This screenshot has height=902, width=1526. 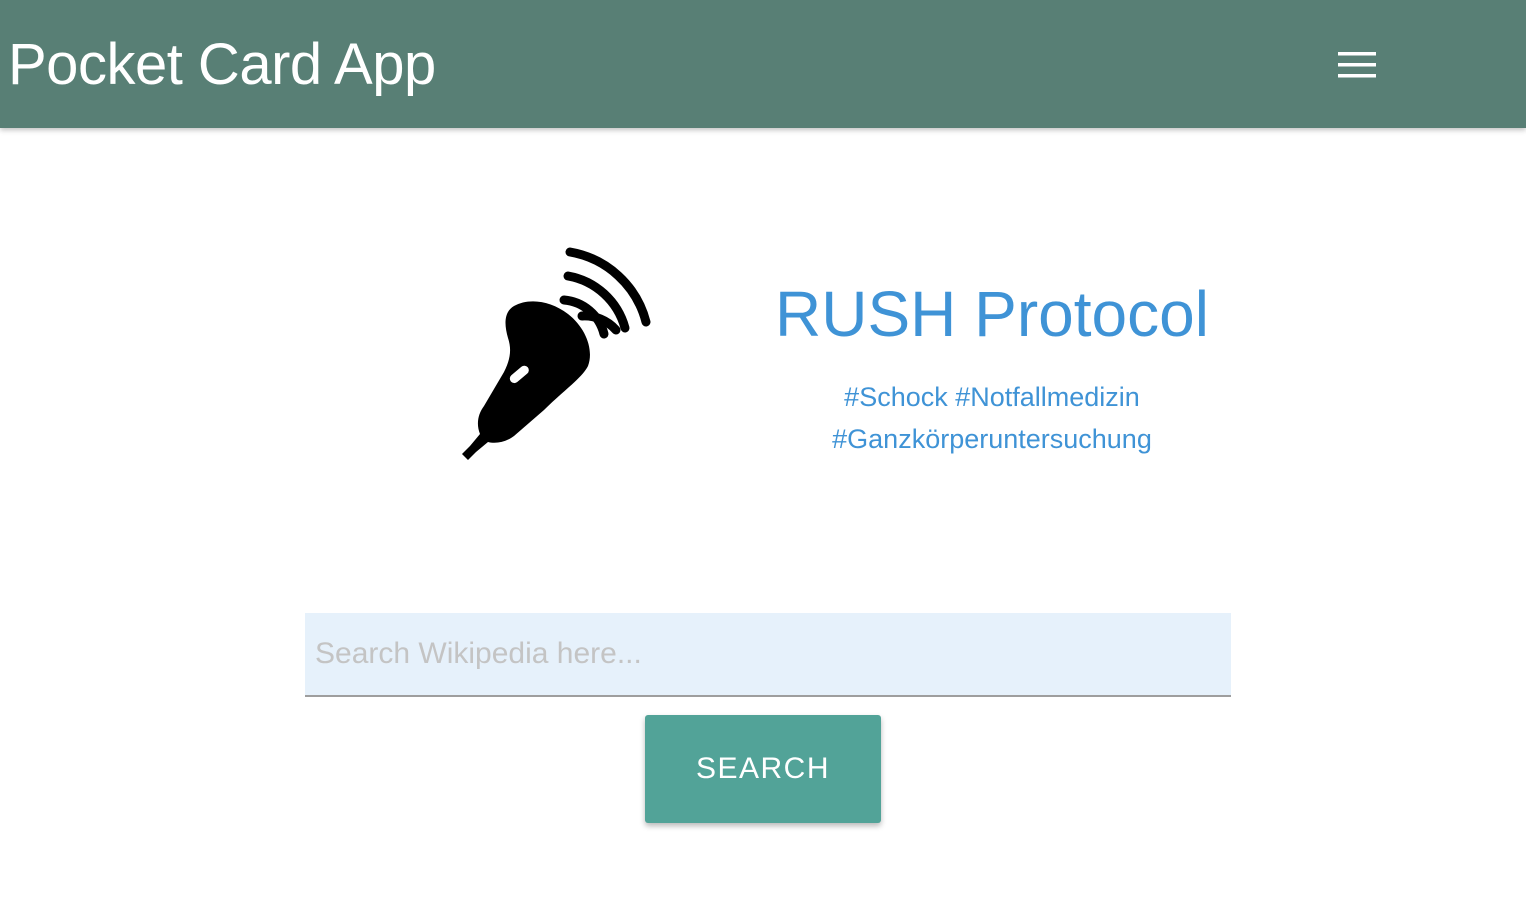 What do you see at coordinates (992, 439) in the screenshot?
I see `tag-line: #Ganzkörperuntersuchung` at bounding box center [992, 439].